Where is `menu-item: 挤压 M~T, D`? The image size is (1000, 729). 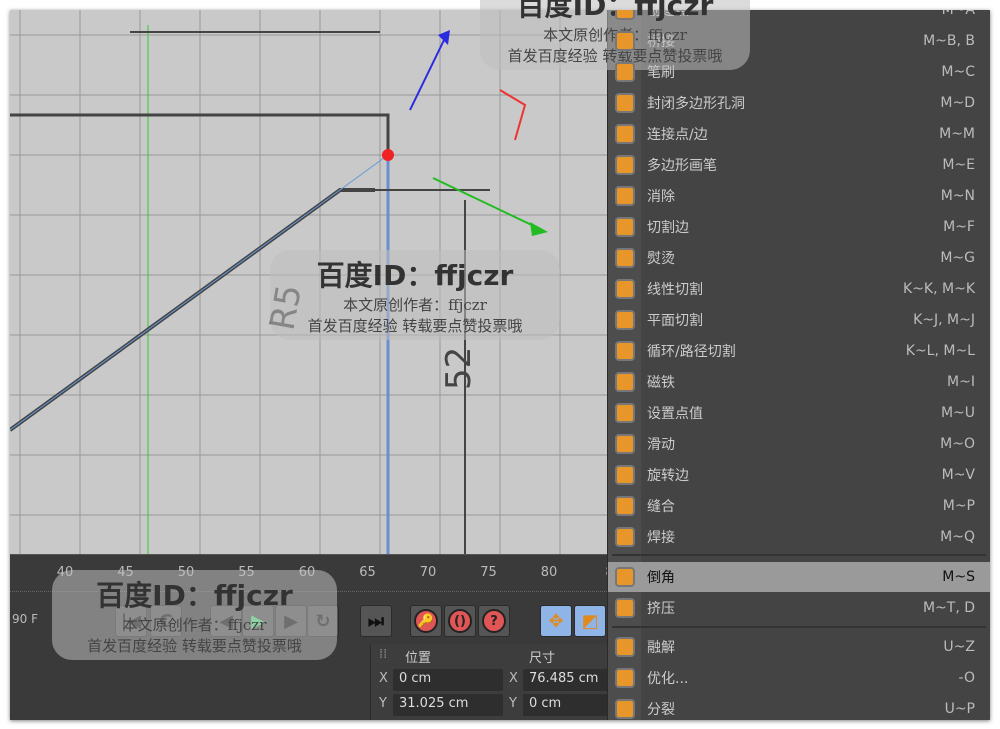
menu-item: 挤压 M~T, D is located at coordinates (799, 608).